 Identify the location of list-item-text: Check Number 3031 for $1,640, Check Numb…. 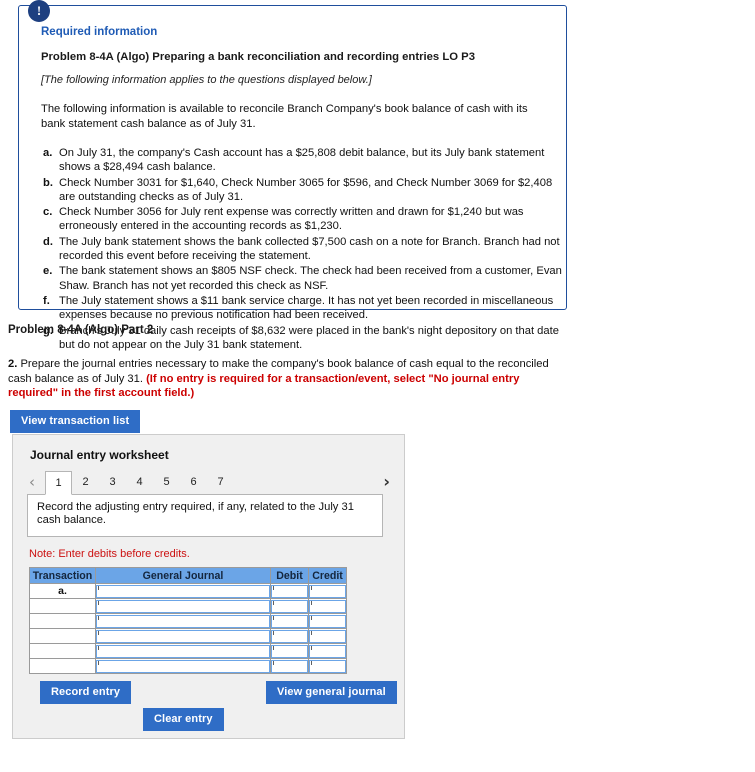
(306, 189).